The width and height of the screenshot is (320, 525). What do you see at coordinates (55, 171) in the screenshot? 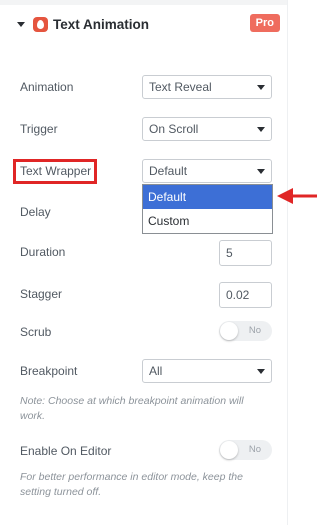
I see `text-wrapper-highlight-box` at bounding box center [55, 171].